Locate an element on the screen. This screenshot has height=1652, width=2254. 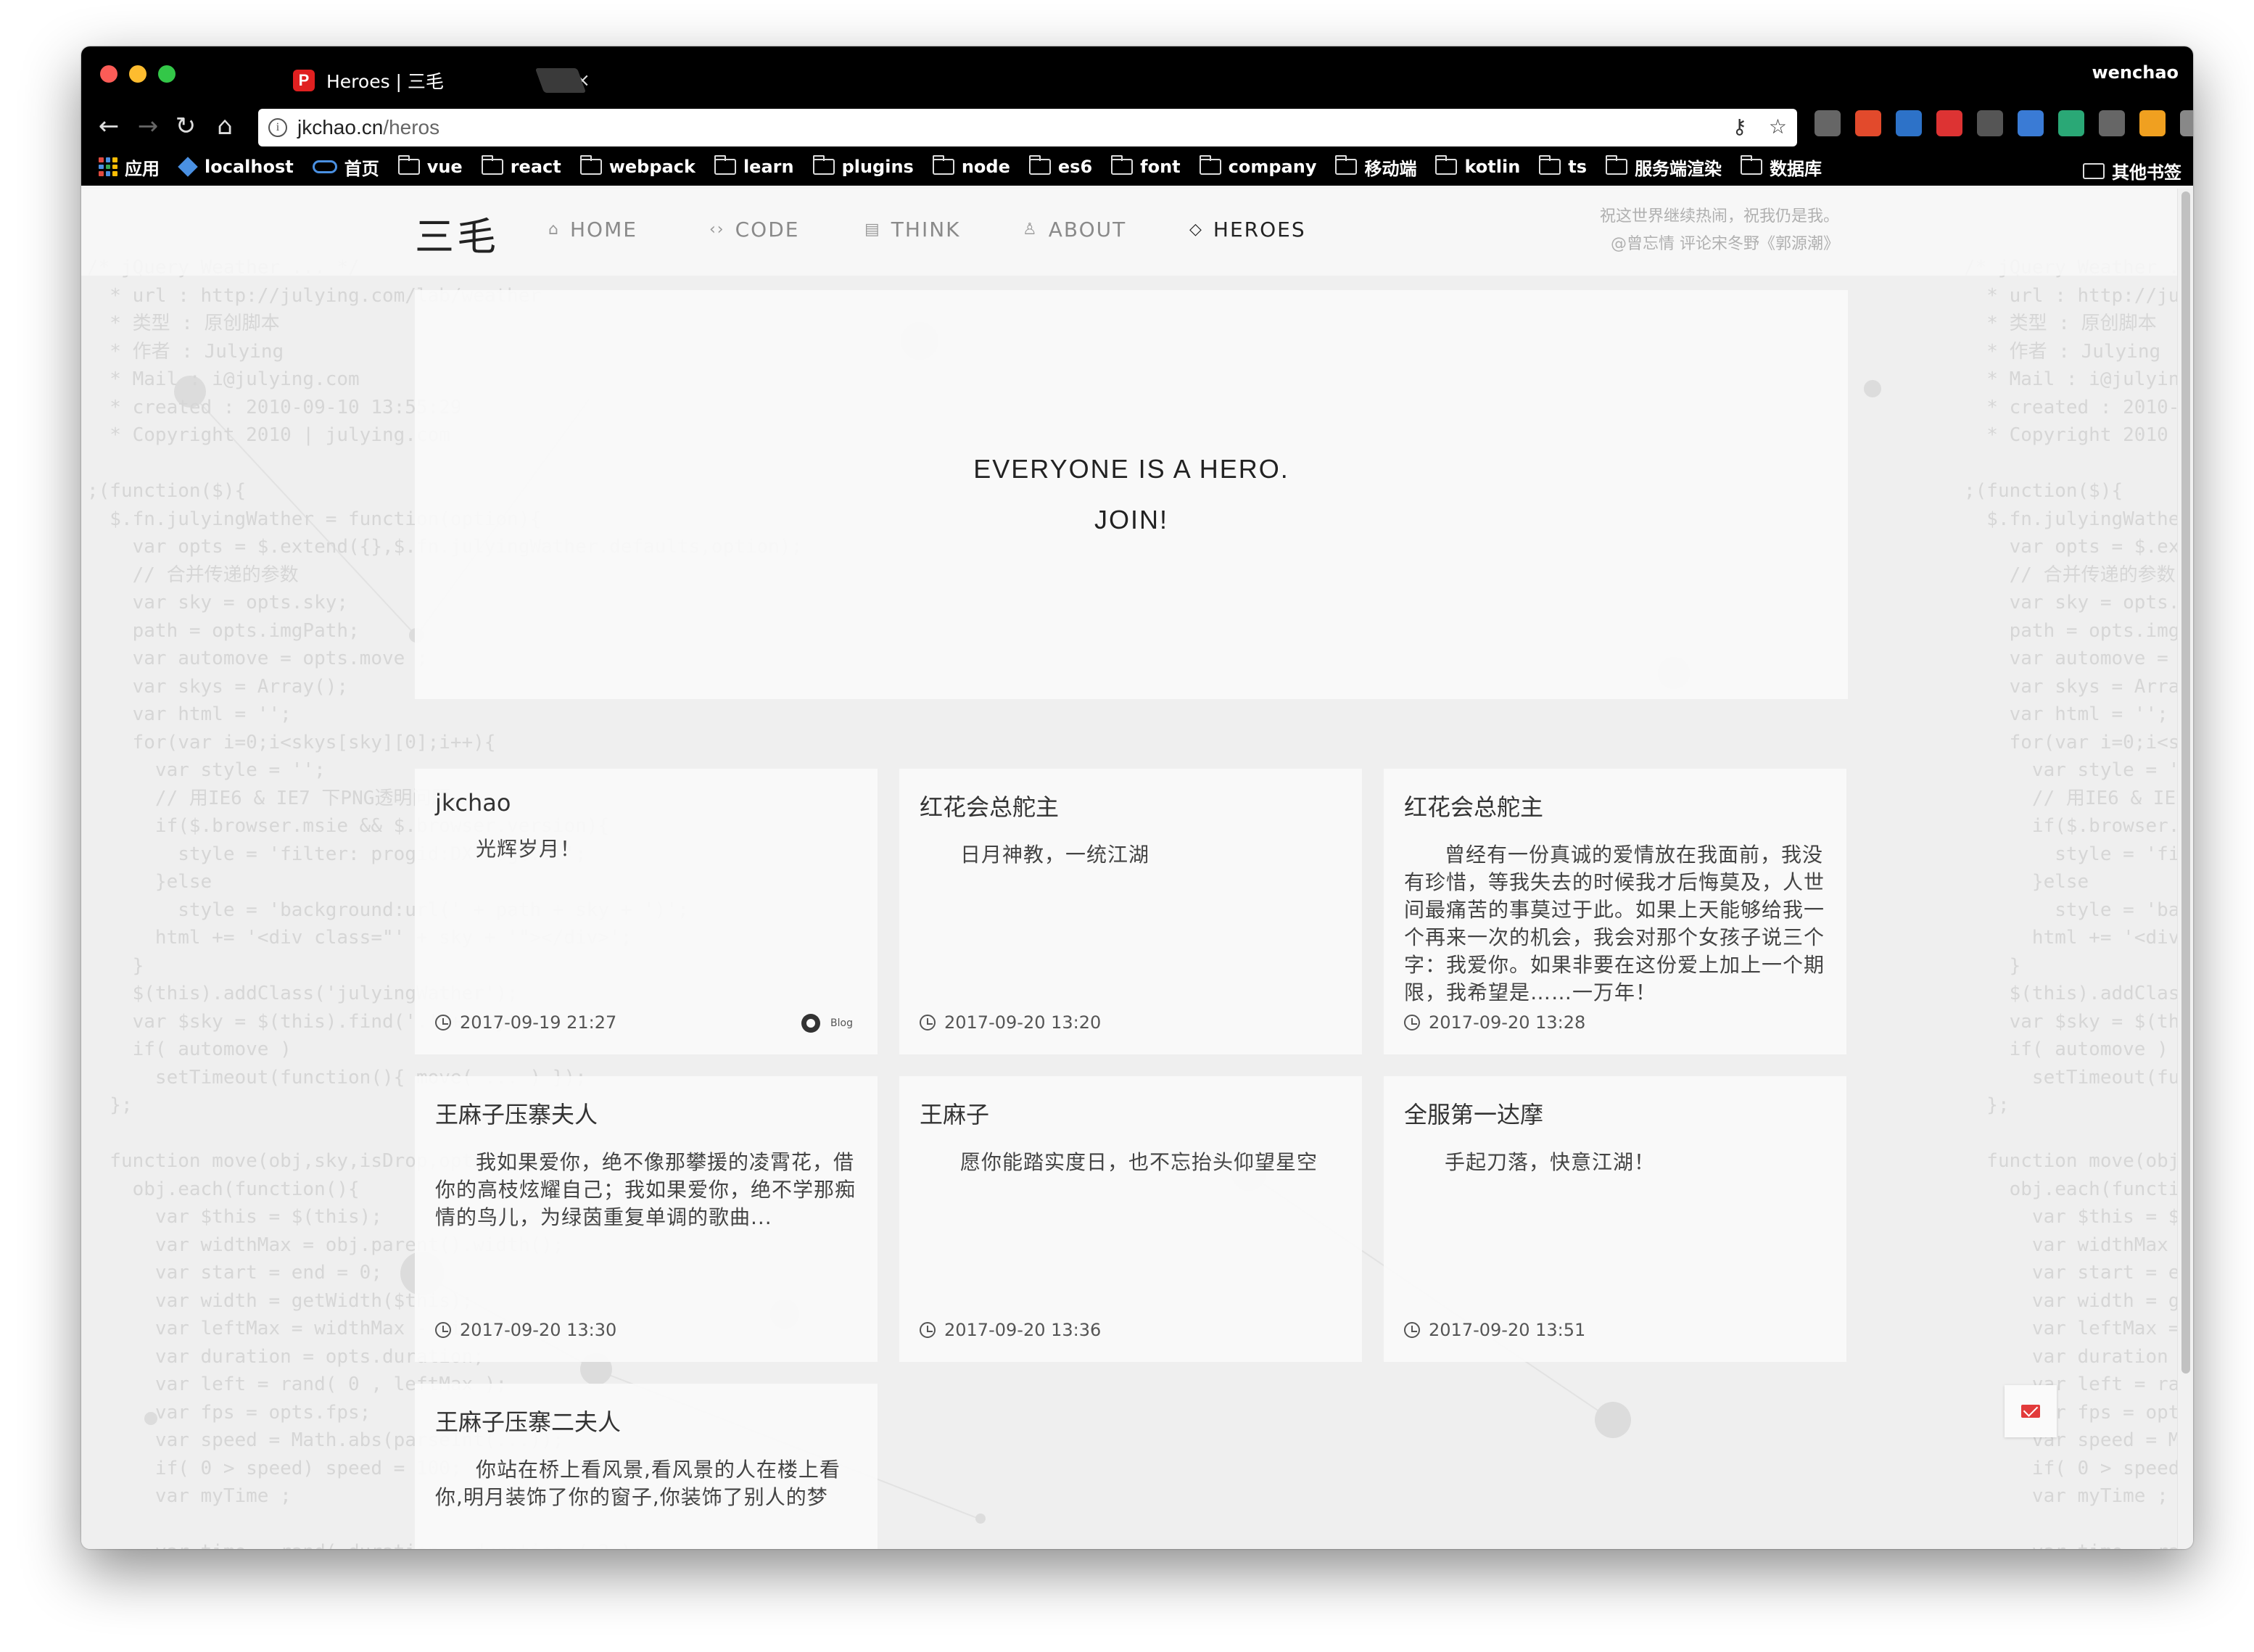
bookmark-item: 数据库 is located at coordinates (1781, 167).